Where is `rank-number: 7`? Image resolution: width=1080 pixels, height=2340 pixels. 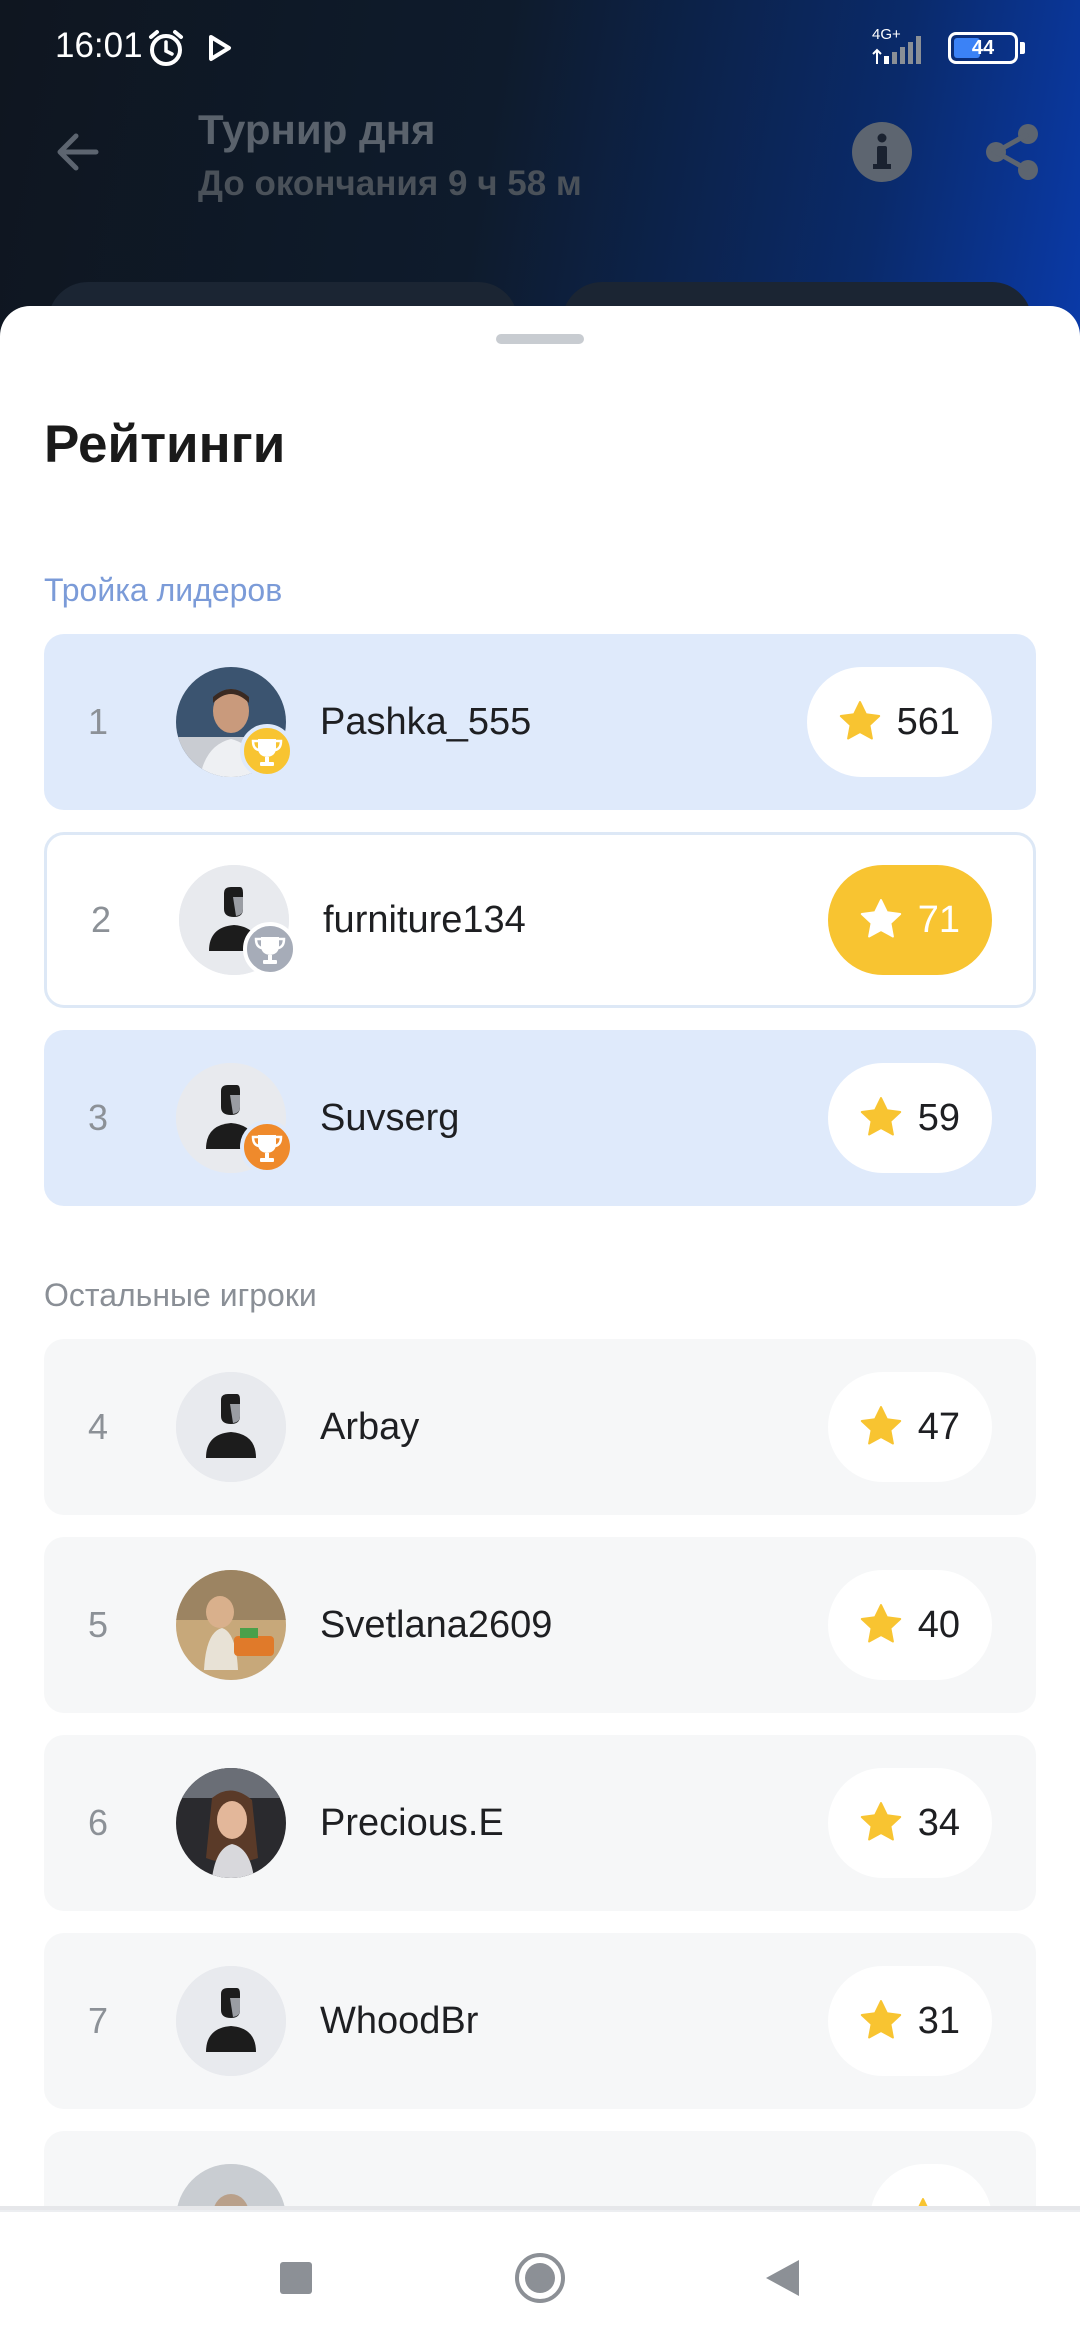 rank-number: 7 is located at coordinates (98, 2020).